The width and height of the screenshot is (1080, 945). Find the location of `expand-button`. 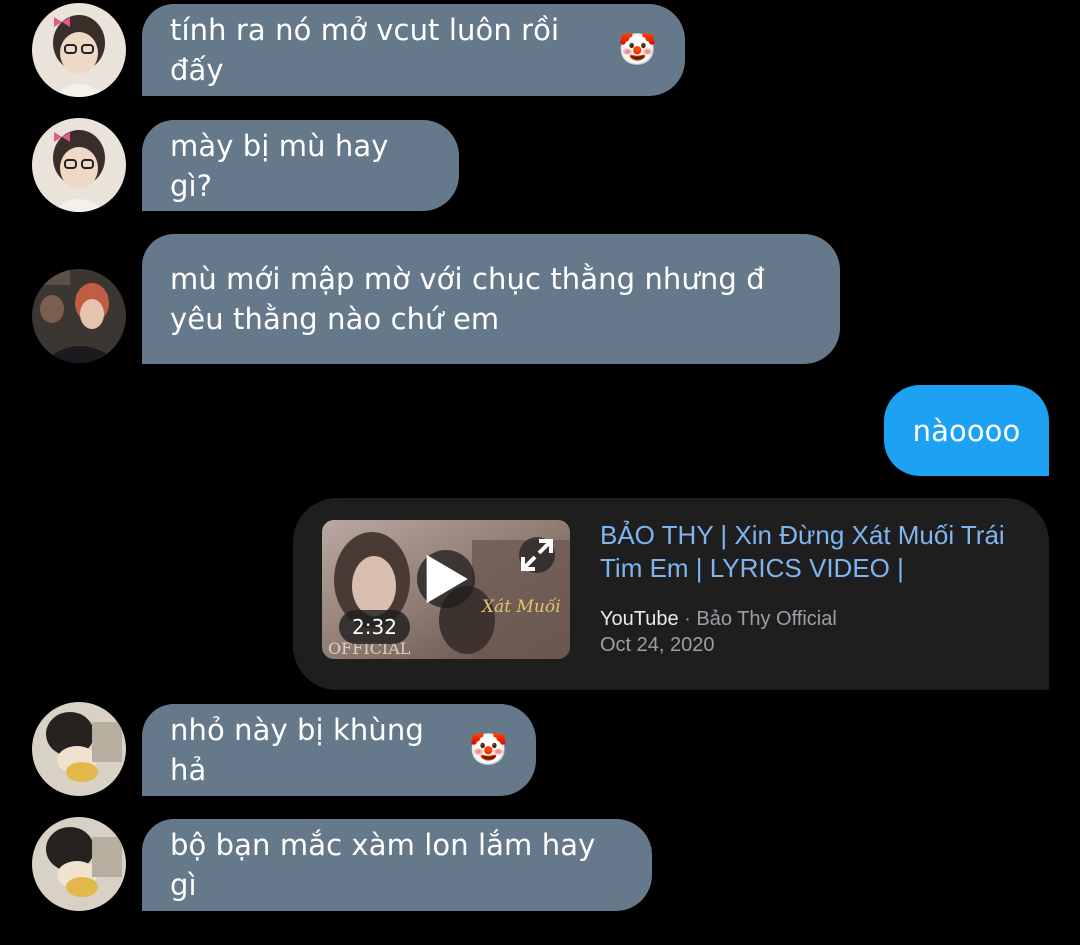

expand-button is located at coordinates (537, 555).